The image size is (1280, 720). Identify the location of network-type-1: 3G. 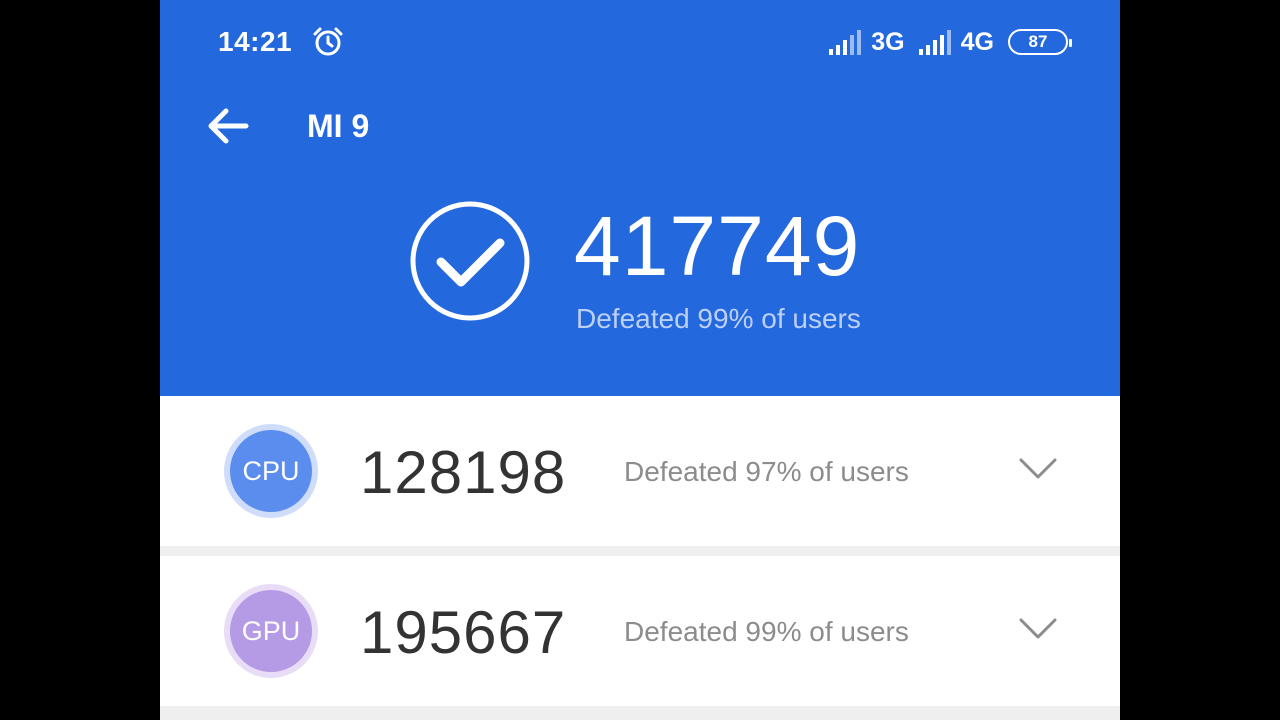
(888, 41).